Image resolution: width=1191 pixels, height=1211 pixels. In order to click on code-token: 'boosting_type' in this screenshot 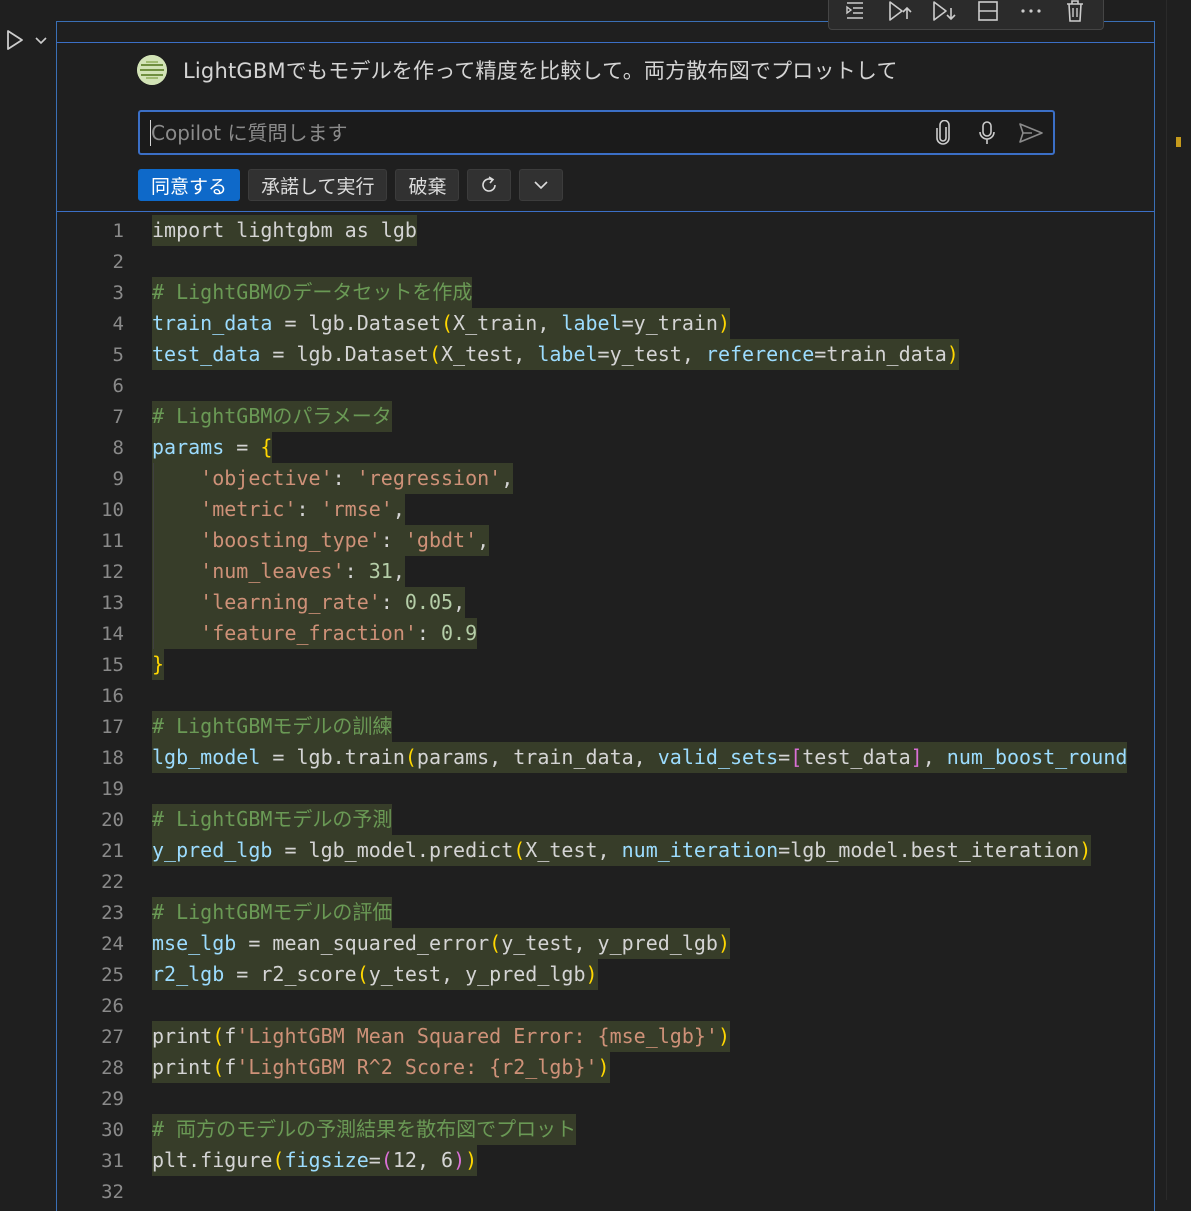, I will do `click(290, 540)`.